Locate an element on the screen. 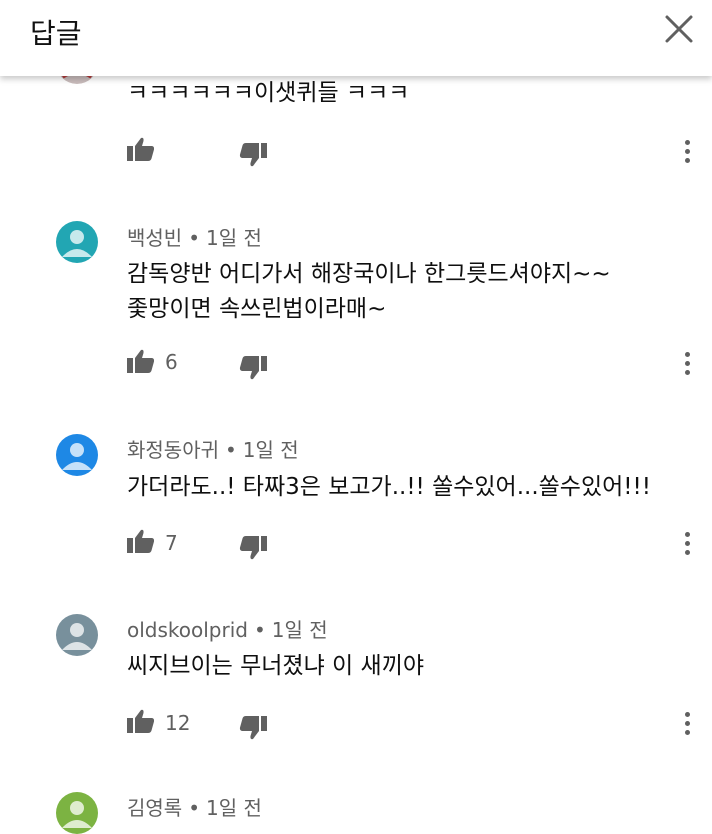 The height and width of the screenshot is (834, 712). comment-text: 가더라도..! 타짜3은 보고가..!! 쏠수있어...쏠수있어!!! is located at coordinates (389, 487).